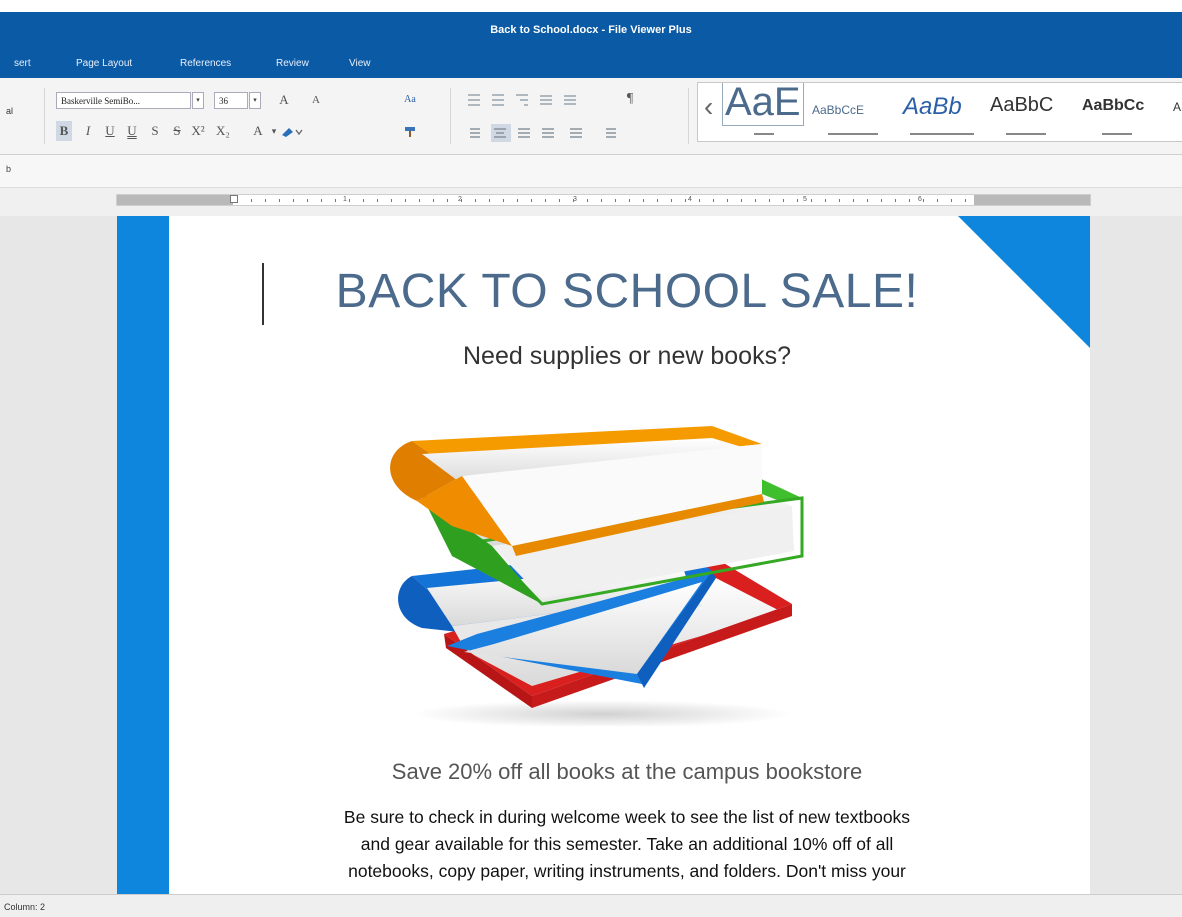 The height and width of the screenshot is (917, 1182). I want to click on window-title: Back to School.docx - File Viewer Plus, so click(591, 30).